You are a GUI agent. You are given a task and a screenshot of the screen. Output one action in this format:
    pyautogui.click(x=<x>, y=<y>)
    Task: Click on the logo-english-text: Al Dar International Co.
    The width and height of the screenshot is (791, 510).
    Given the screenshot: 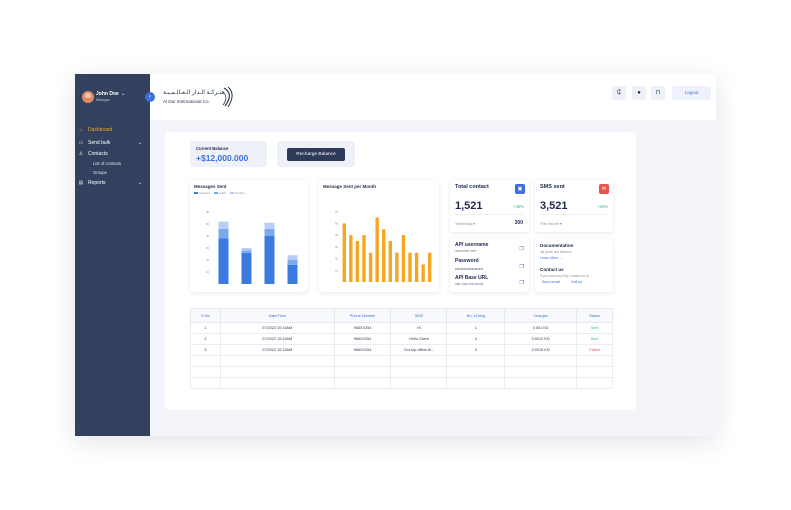 What is the action you would take?
    pyautogui.click(x=186, y=101)
    